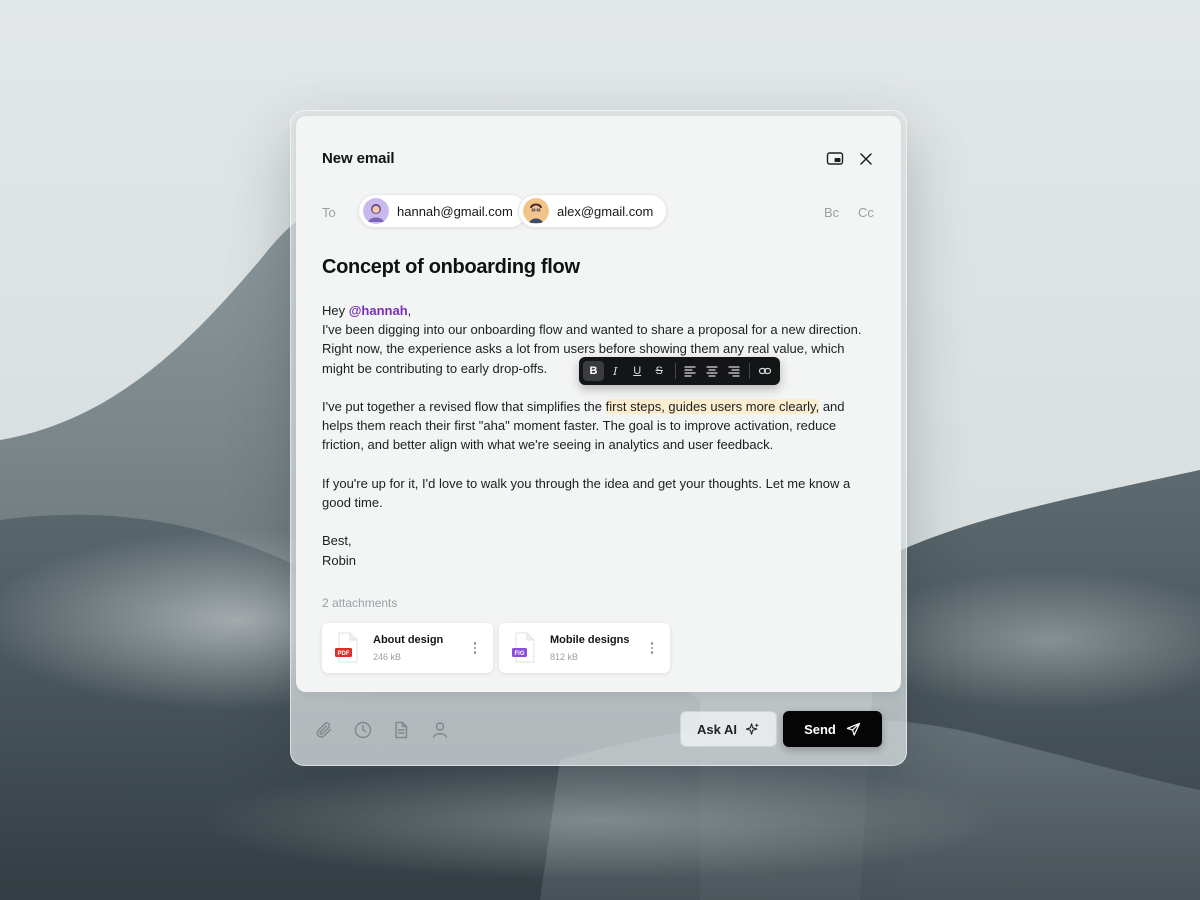  What do you see at coordinates (564, 657) in the screenshot?
I see `file-size: 812 kB` at bounding box center [564, 657].